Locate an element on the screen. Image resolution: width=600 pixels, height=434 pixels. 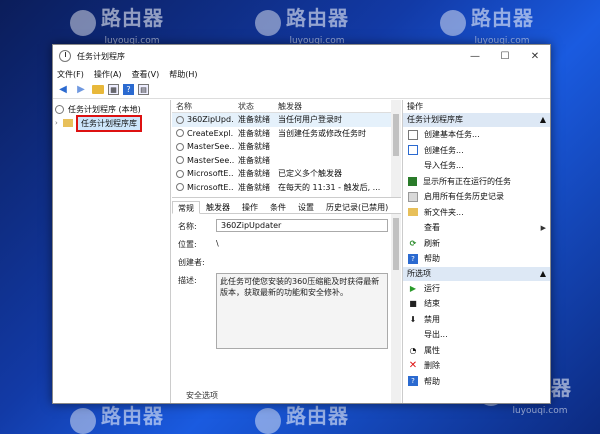
column-status: 状态 is located at coordinates (254, 106).